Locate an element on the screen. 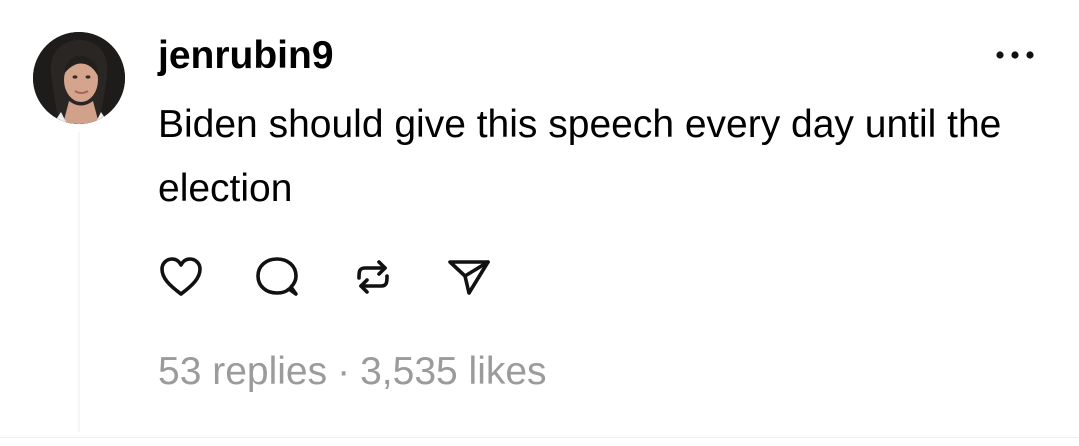 This screenshot has width=1079, height=446. like-button is located at coordinates (181, 277).